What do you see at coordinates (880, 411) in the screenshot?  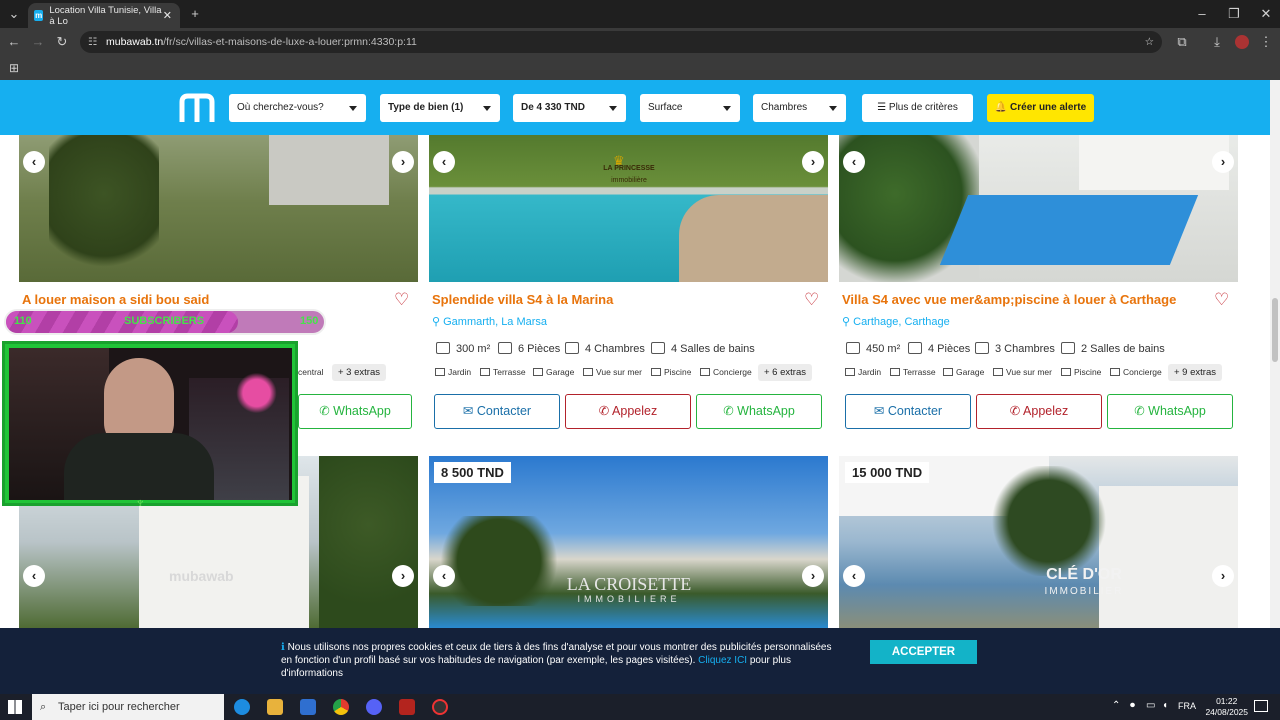 I see `envelope-icon: ✉` at bounding box center [880, 411].